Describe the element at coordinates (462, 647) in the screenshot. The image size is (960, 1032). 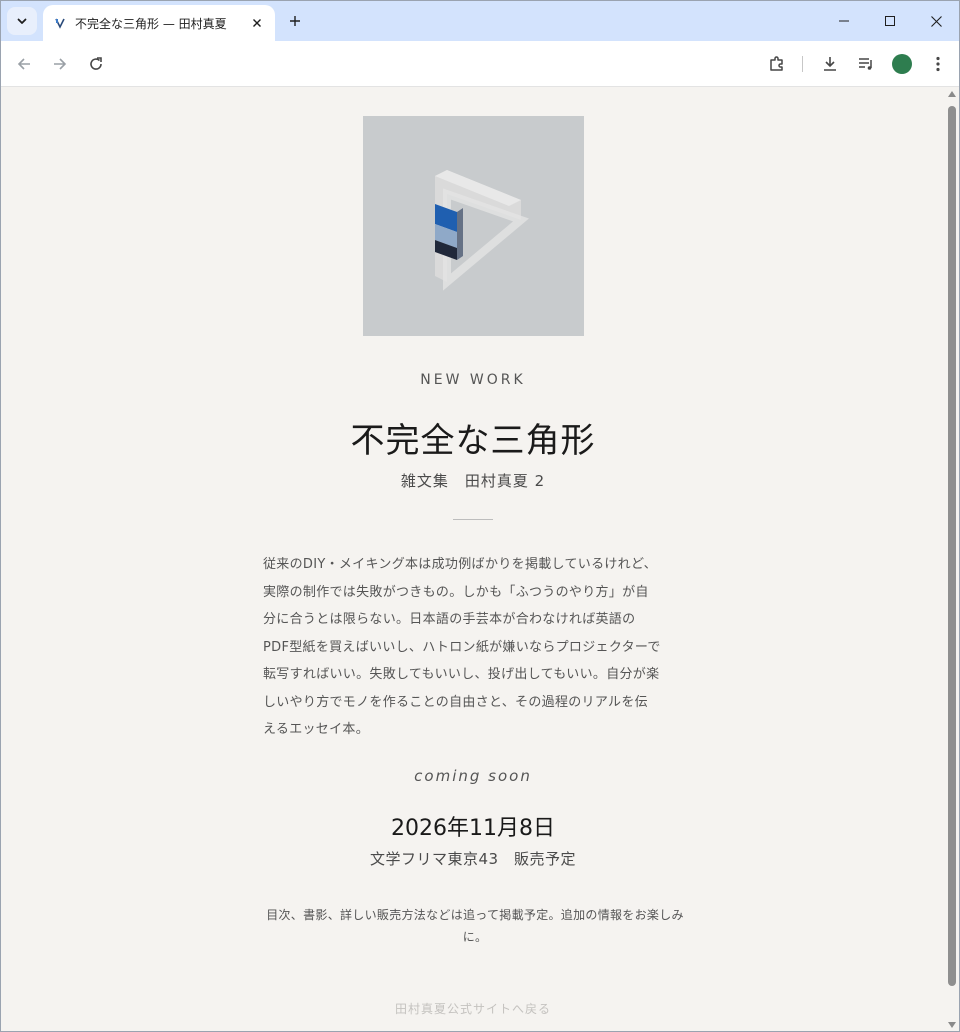
I see `description-line: PDF型紙を買えばいいし、ハトロン紙が嫌いならプロジェクターで` at that location.